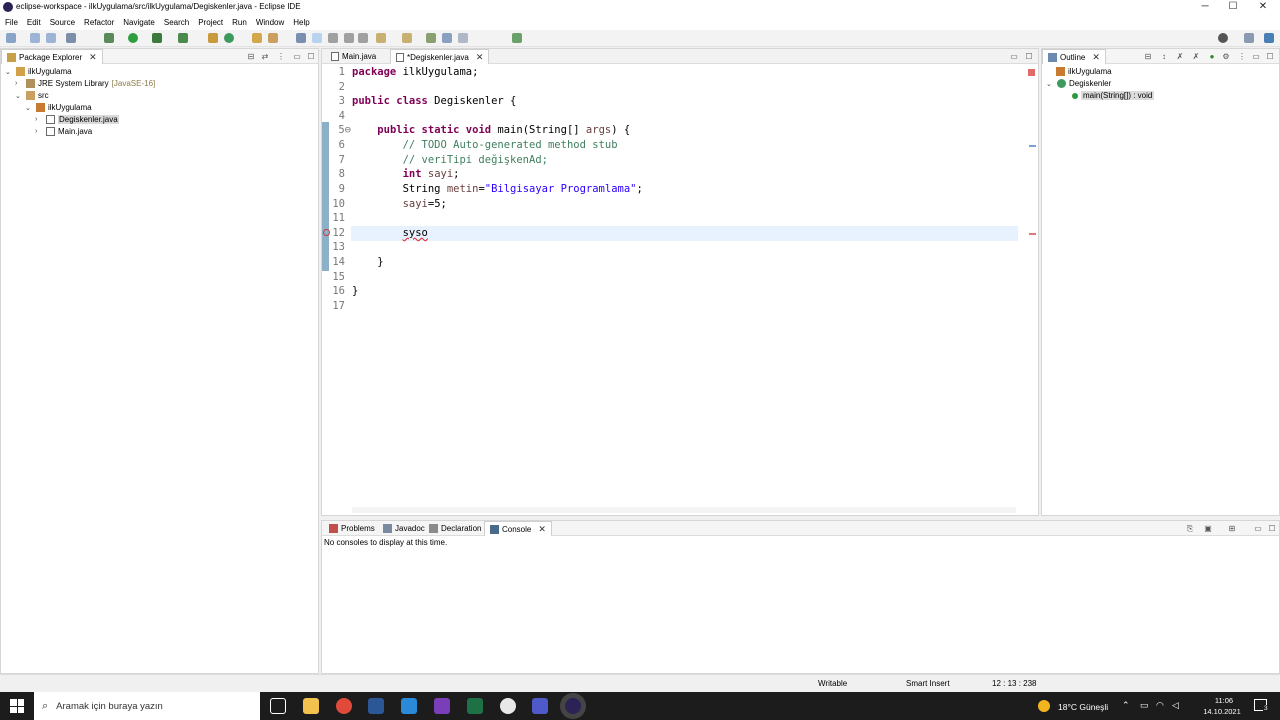  I want to click on tree-item: › JRE System Library [JavaSE-16], so click(85, 83).